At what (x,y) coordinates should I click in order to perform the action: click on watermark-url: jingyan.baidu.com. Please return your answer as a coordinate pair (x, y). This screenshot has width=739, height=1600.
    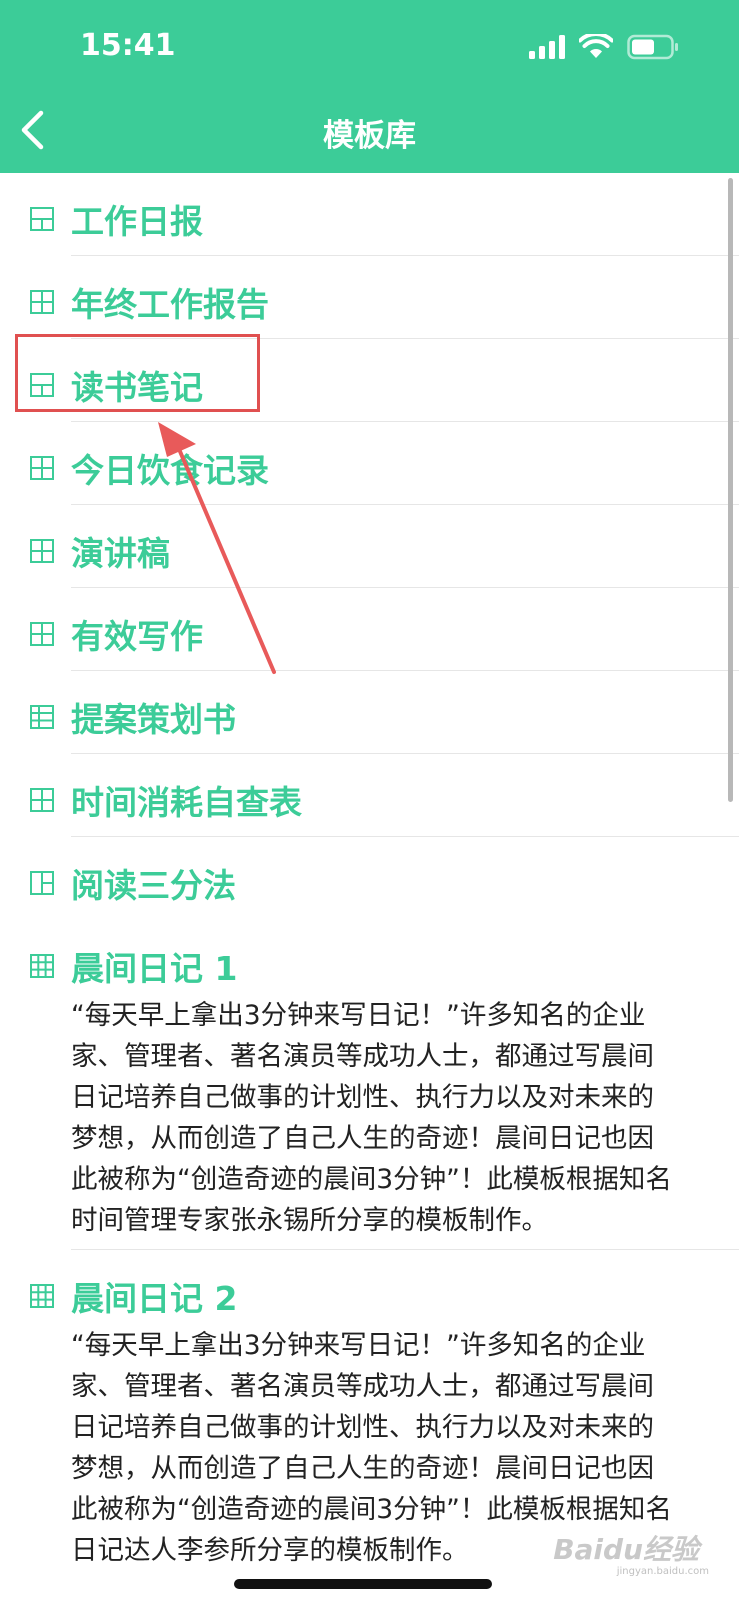
    Looking at the image, I should click on (662, 1571).